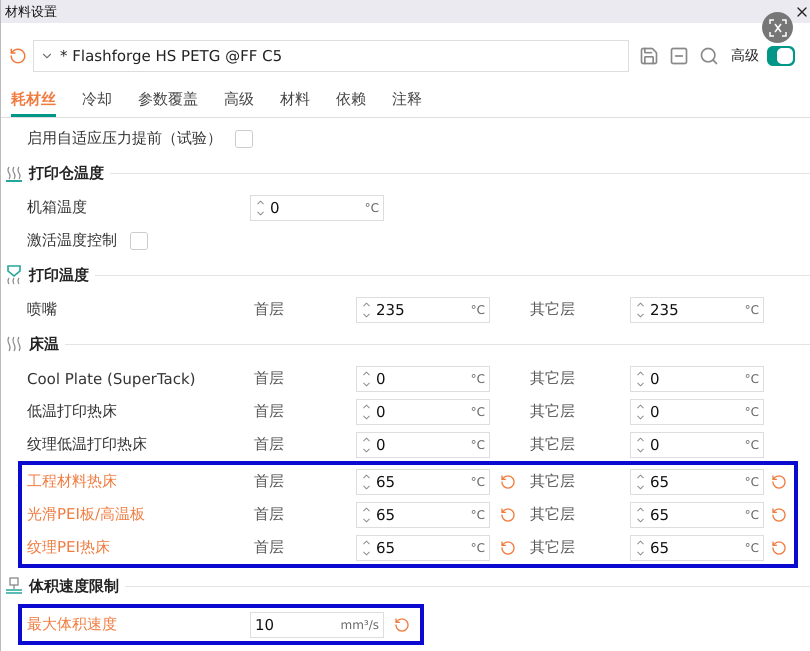  I want to click on unit-label: mm³/s, so click(359, 625).